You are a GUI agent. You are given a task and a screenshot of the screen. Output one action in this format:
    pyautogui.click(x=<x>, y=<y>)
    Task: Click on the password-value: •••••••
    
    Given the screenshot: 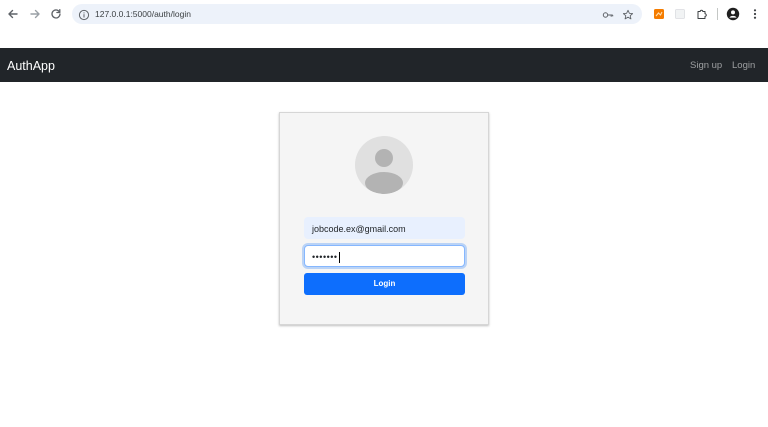 What is the action you would take?
    pyautogui.click(x=325, y=257)
    